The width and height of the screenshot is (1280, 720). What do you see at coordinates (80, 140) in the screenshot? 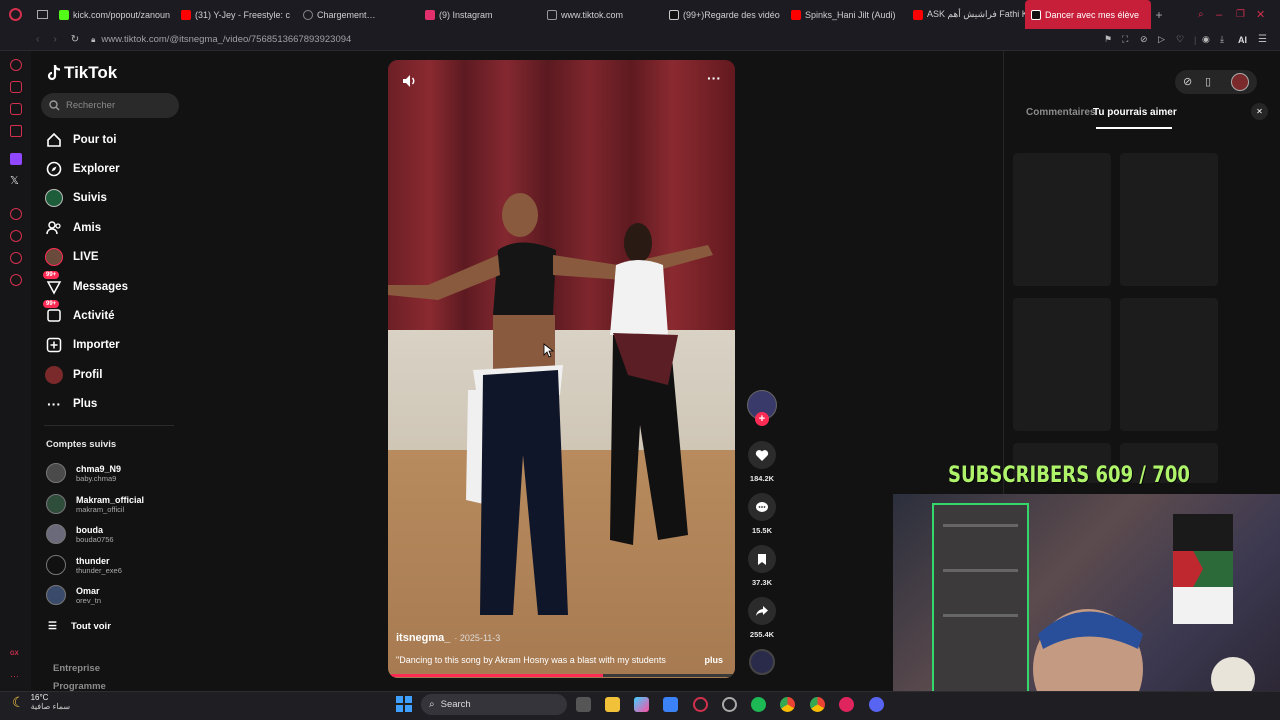
I see `nav-item-for-you: Pour toi` at bounding box center [80, 140].